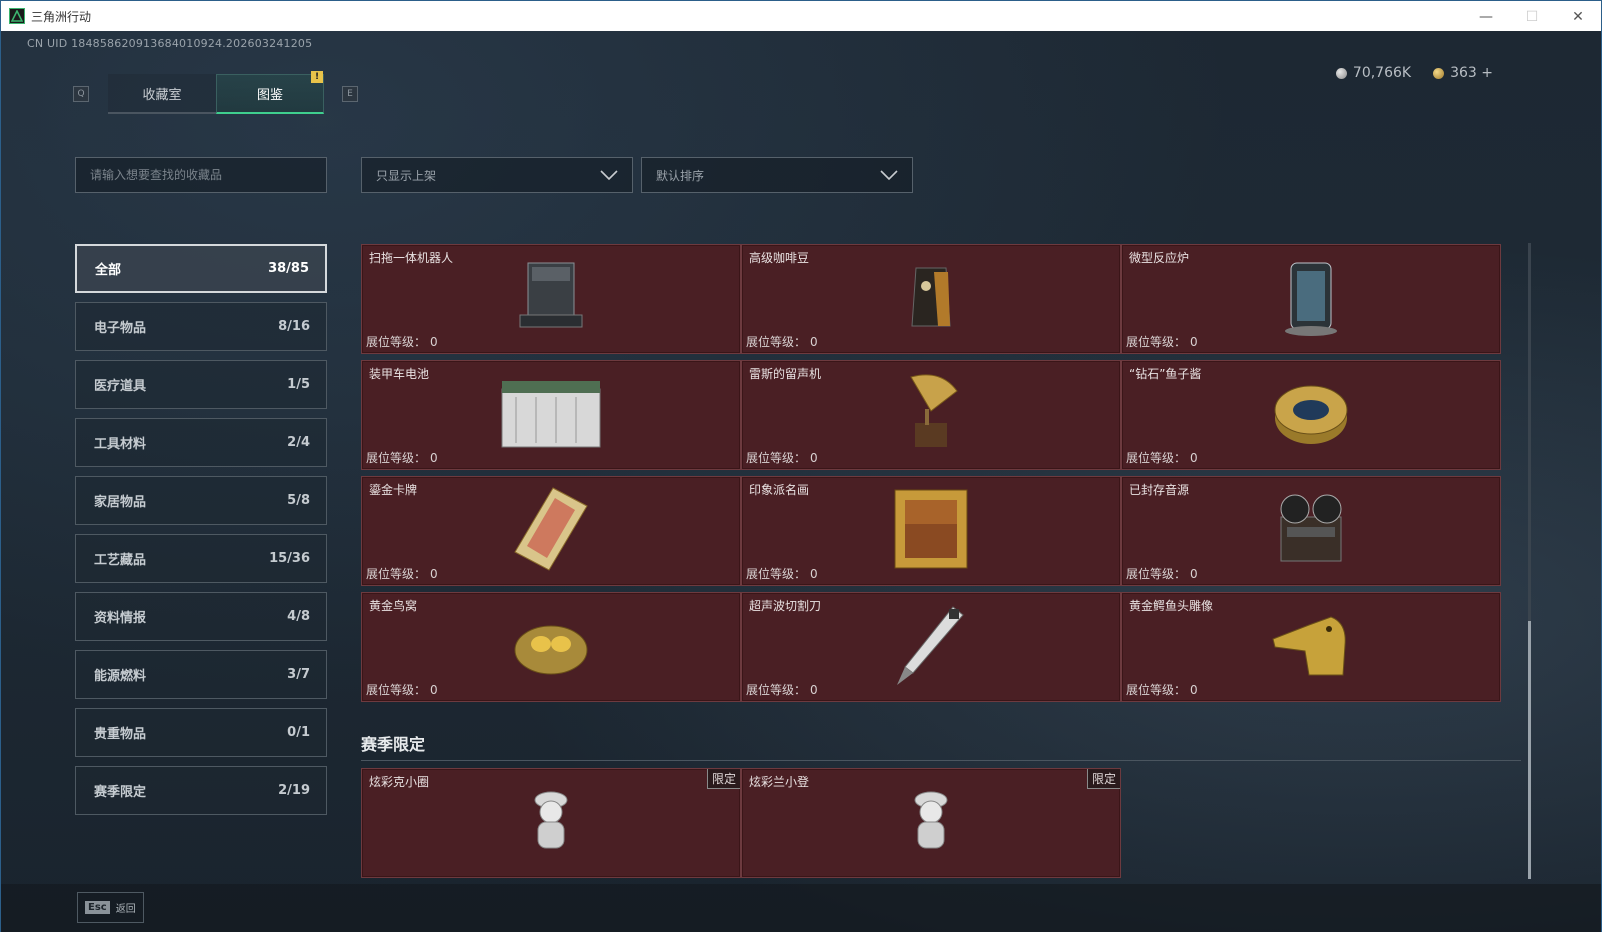  What do you see at coordinates (81, 94) in the screenshot?
I see `prev-tab-key-hint: Q` at bounding box center [81, 94].